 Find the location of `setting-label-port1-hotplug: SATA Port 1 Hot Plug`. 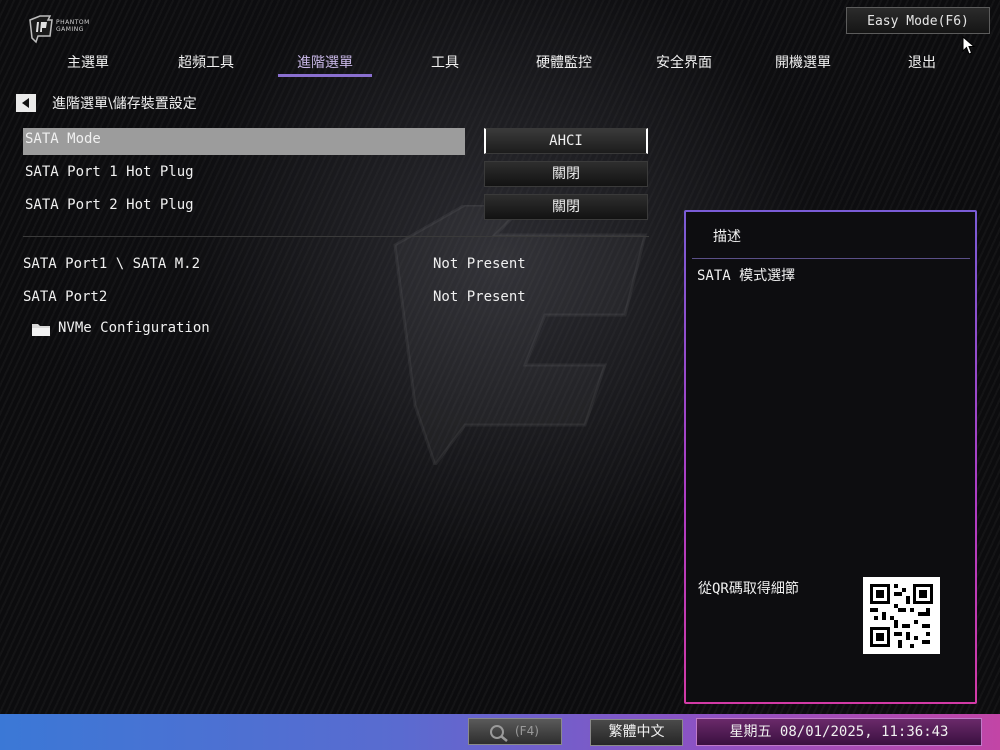

setting-label-port1-hotplug: SATA Port 1 Hot Plug is located at coordinates (109, 172).